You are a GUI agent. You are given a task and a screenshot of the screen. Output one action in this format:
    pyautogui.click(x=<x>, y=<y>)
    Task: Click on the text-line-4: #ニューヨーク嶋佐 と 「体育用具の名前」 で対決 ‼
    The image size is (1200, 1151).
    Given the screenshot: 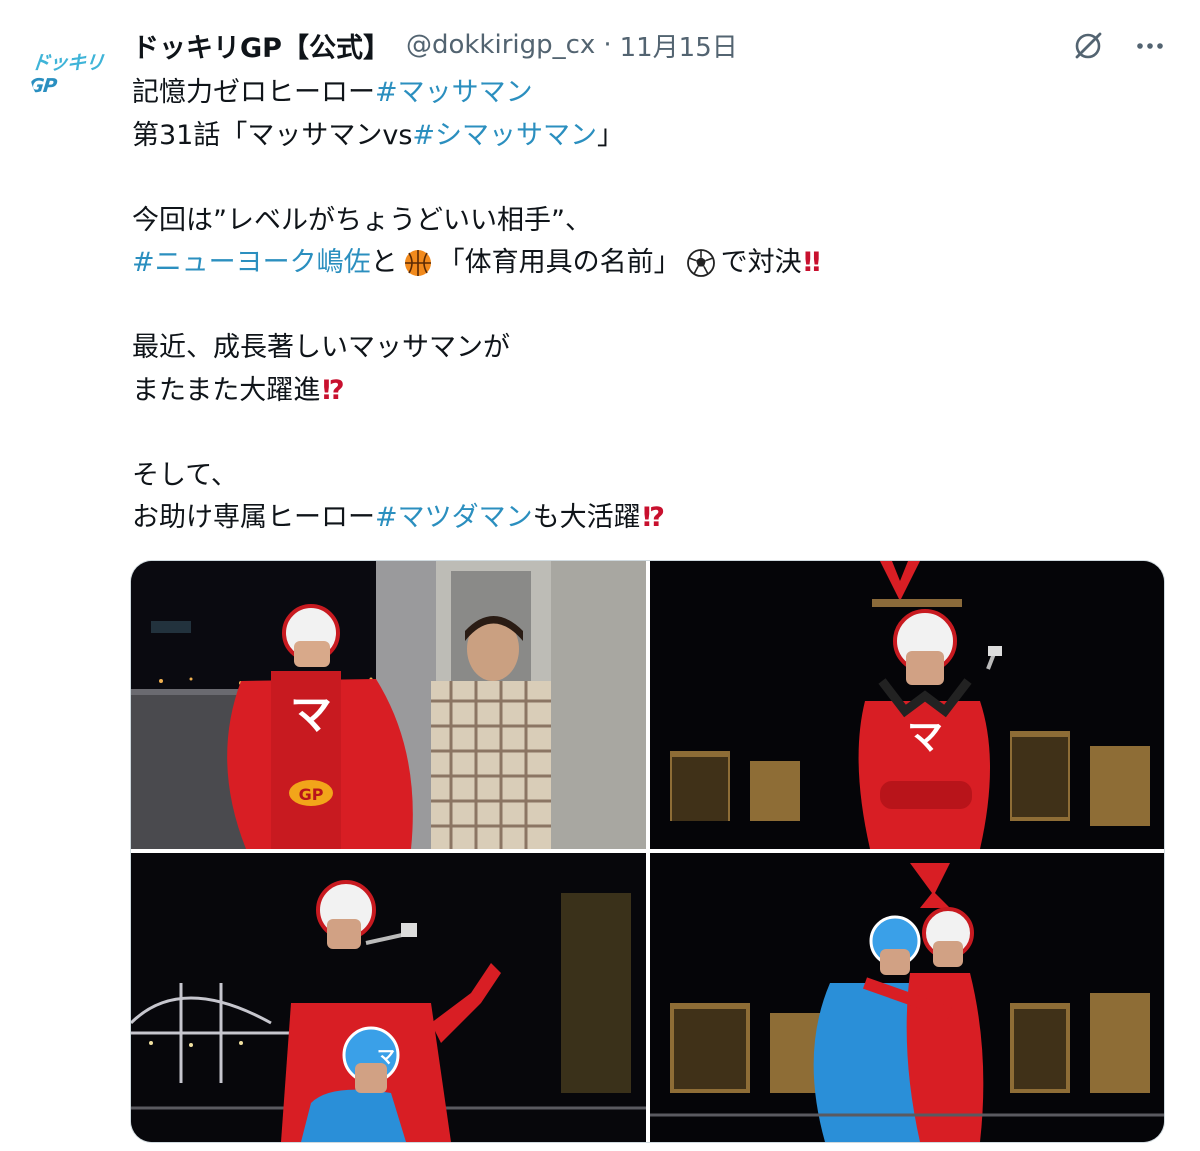 What is the action you would take?
    pyautogui.click(x=642, y=263)
    